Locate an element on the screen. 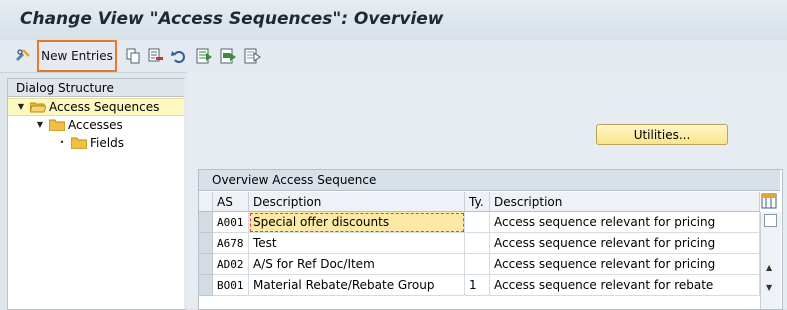 The height and width of the screenshot is (310, 787). cell-as: BO01 is located at coordinates (231, 285).